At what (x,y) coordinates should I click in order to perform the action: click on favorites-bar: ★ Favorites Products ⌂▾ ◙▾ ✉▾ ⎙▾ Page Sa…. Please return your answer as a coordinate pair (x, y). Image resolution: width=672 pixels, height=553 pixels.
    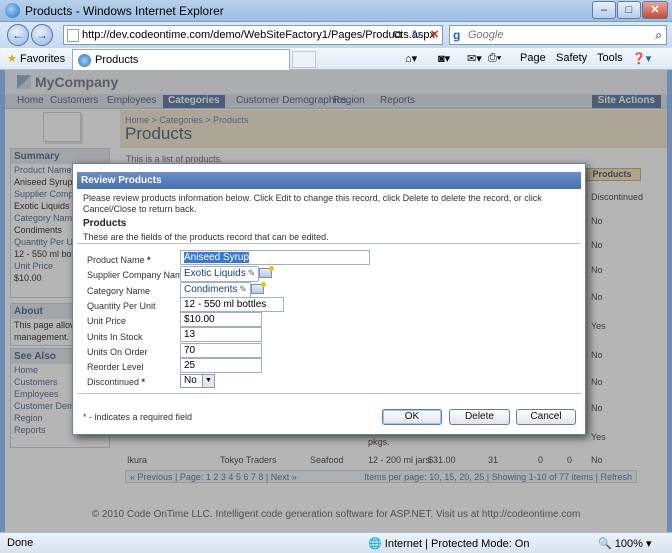
    Looking at the image, I should click on (336, 59).